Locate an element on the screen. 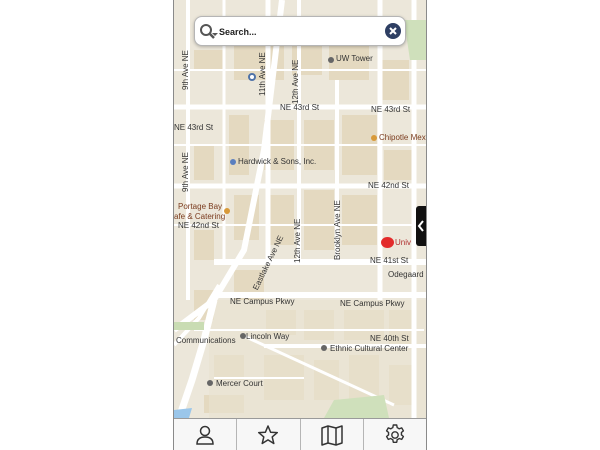  poi-portage-bay-line1: Portage Bay is located at coordinates (200, 206).